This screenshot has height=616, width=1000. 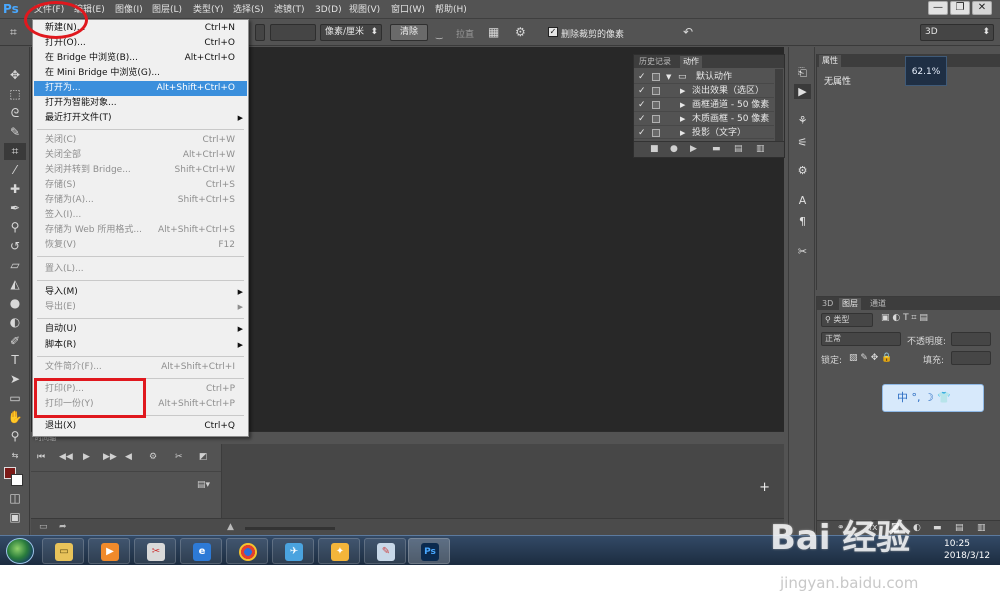 What do you see at coordinates (982, 8) in the screenshot?
I see `close-button: ✕` at bounding box center [982, 8].